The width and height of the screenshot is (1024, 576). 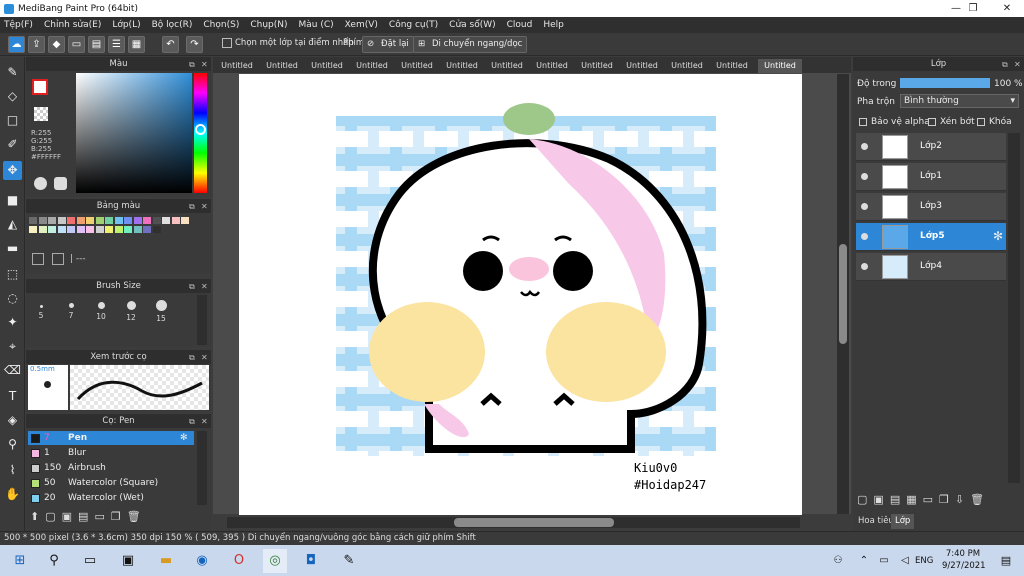 What do you see at coordinates (275, 561) in the screenshot?
I see `chrome-icon: ◎` at bounding box center [275, 561].